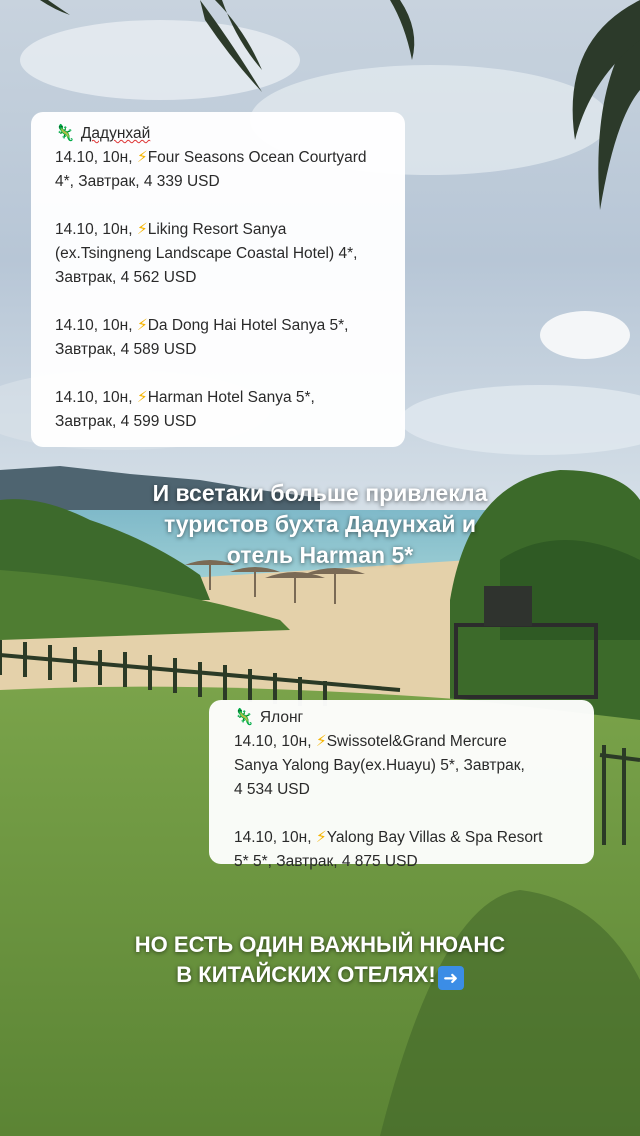 The image size is (640, 1136). What do you see at coordinates (281, 717) in the screenshot?
I see `region-title: Ялонг` at bounding box center [281, 717].